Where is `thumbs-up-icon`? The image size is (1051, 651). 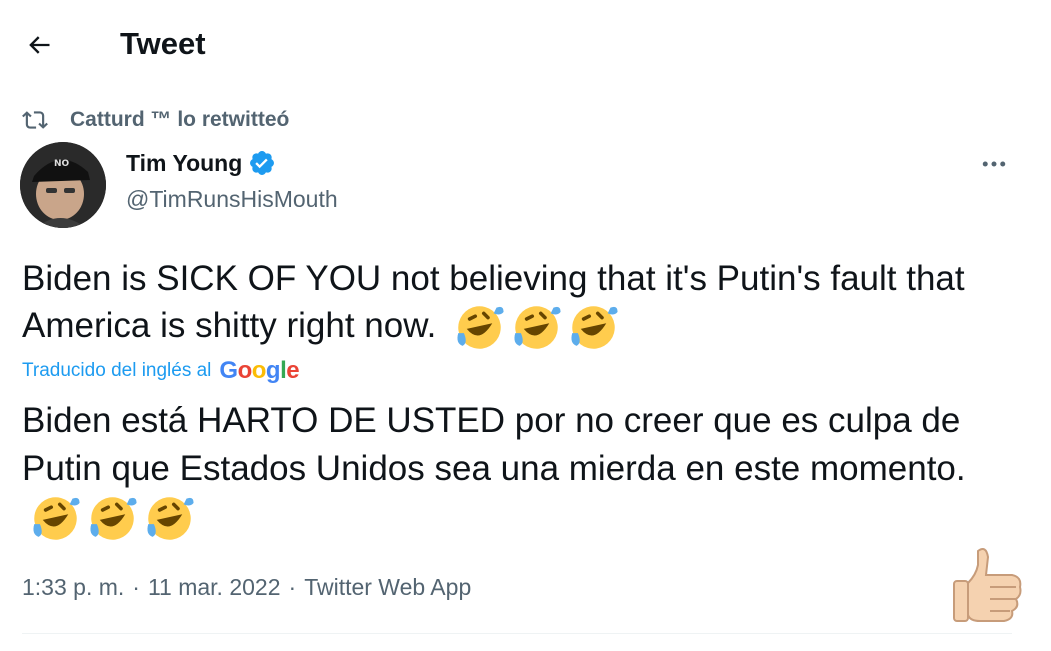
thumbs-up-icon is located at coordinates (987, 585).